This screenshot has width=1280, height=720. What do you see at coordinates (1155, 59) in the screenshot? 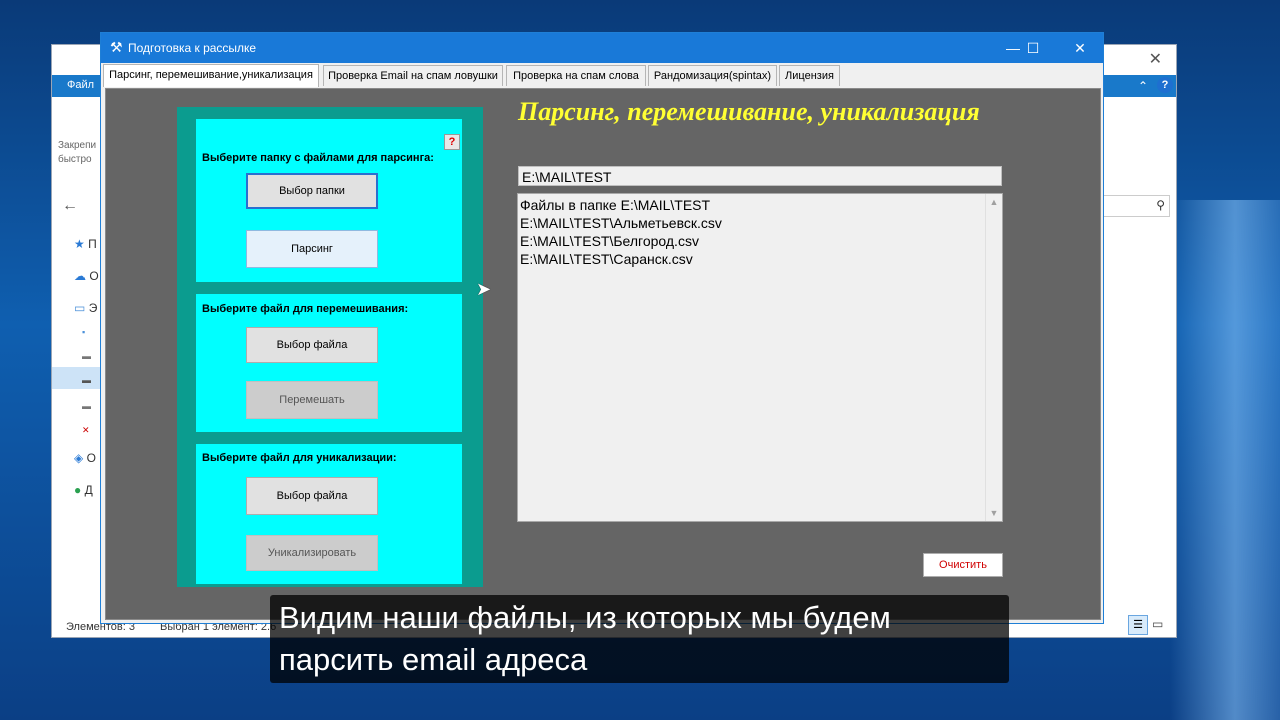
I see `explorer-close-icon: ✕` at bounding box center [1155, 59].